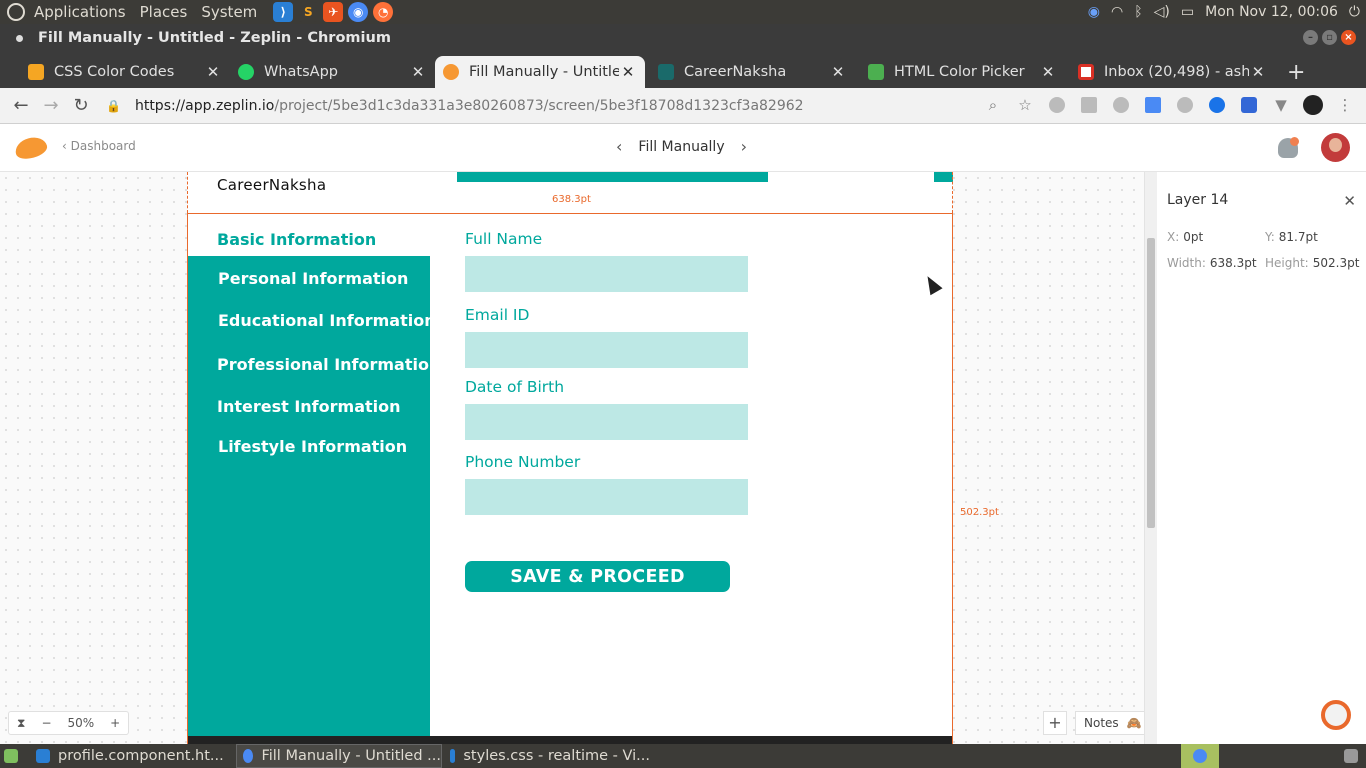 This screenshot has height=768, width=1366. What do you see at coordinates (1187, 12) in the screenshot?
I see `battery-icon: ▭` at bounding box center [1187, 12].